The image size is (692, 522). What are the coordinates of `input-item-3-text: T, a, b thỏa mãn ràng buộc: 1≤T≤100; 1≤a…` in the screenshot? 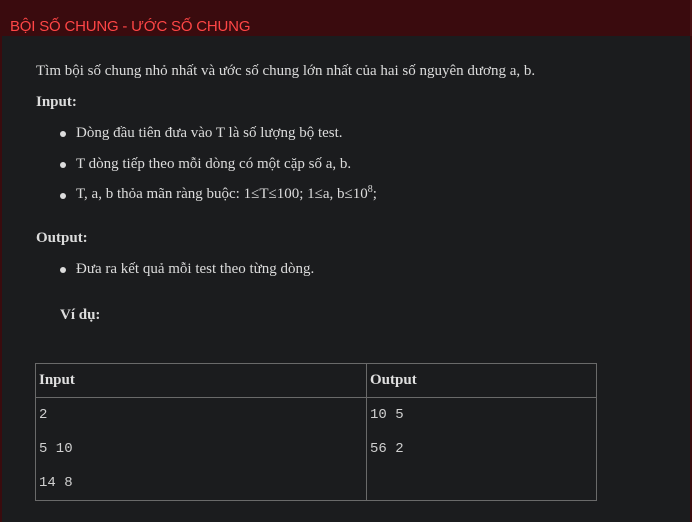 It's located at (222, 194).